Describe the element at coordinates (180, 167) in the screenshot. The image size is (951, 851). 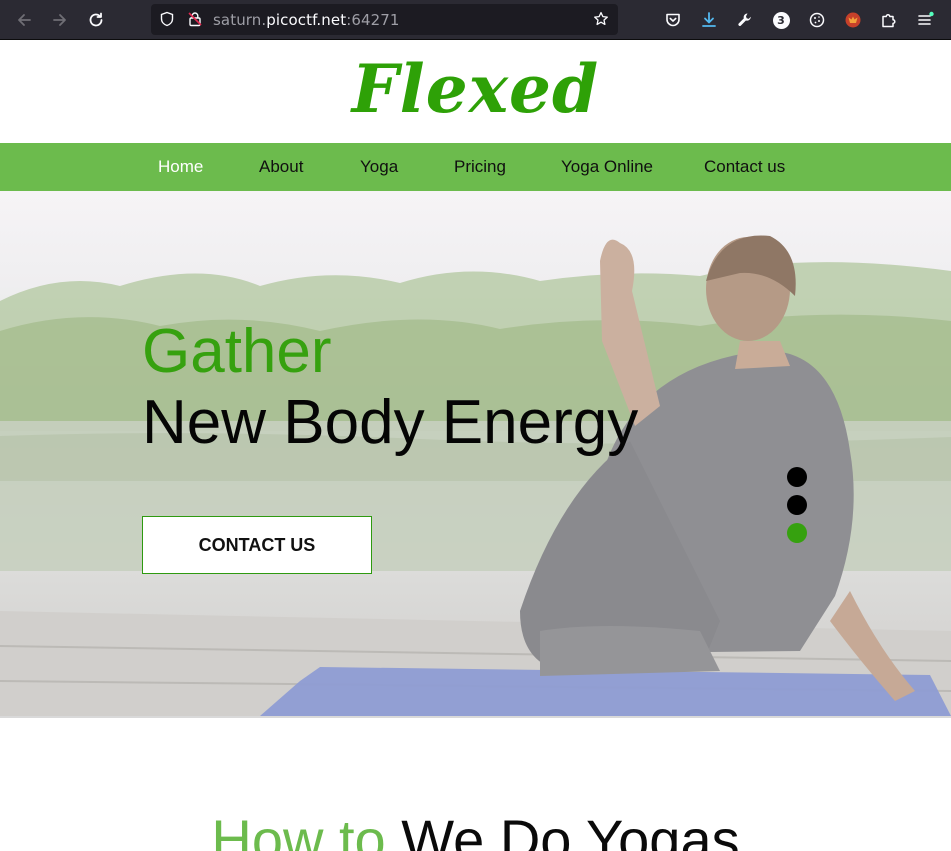
I see `nav-home: Home` at that location.